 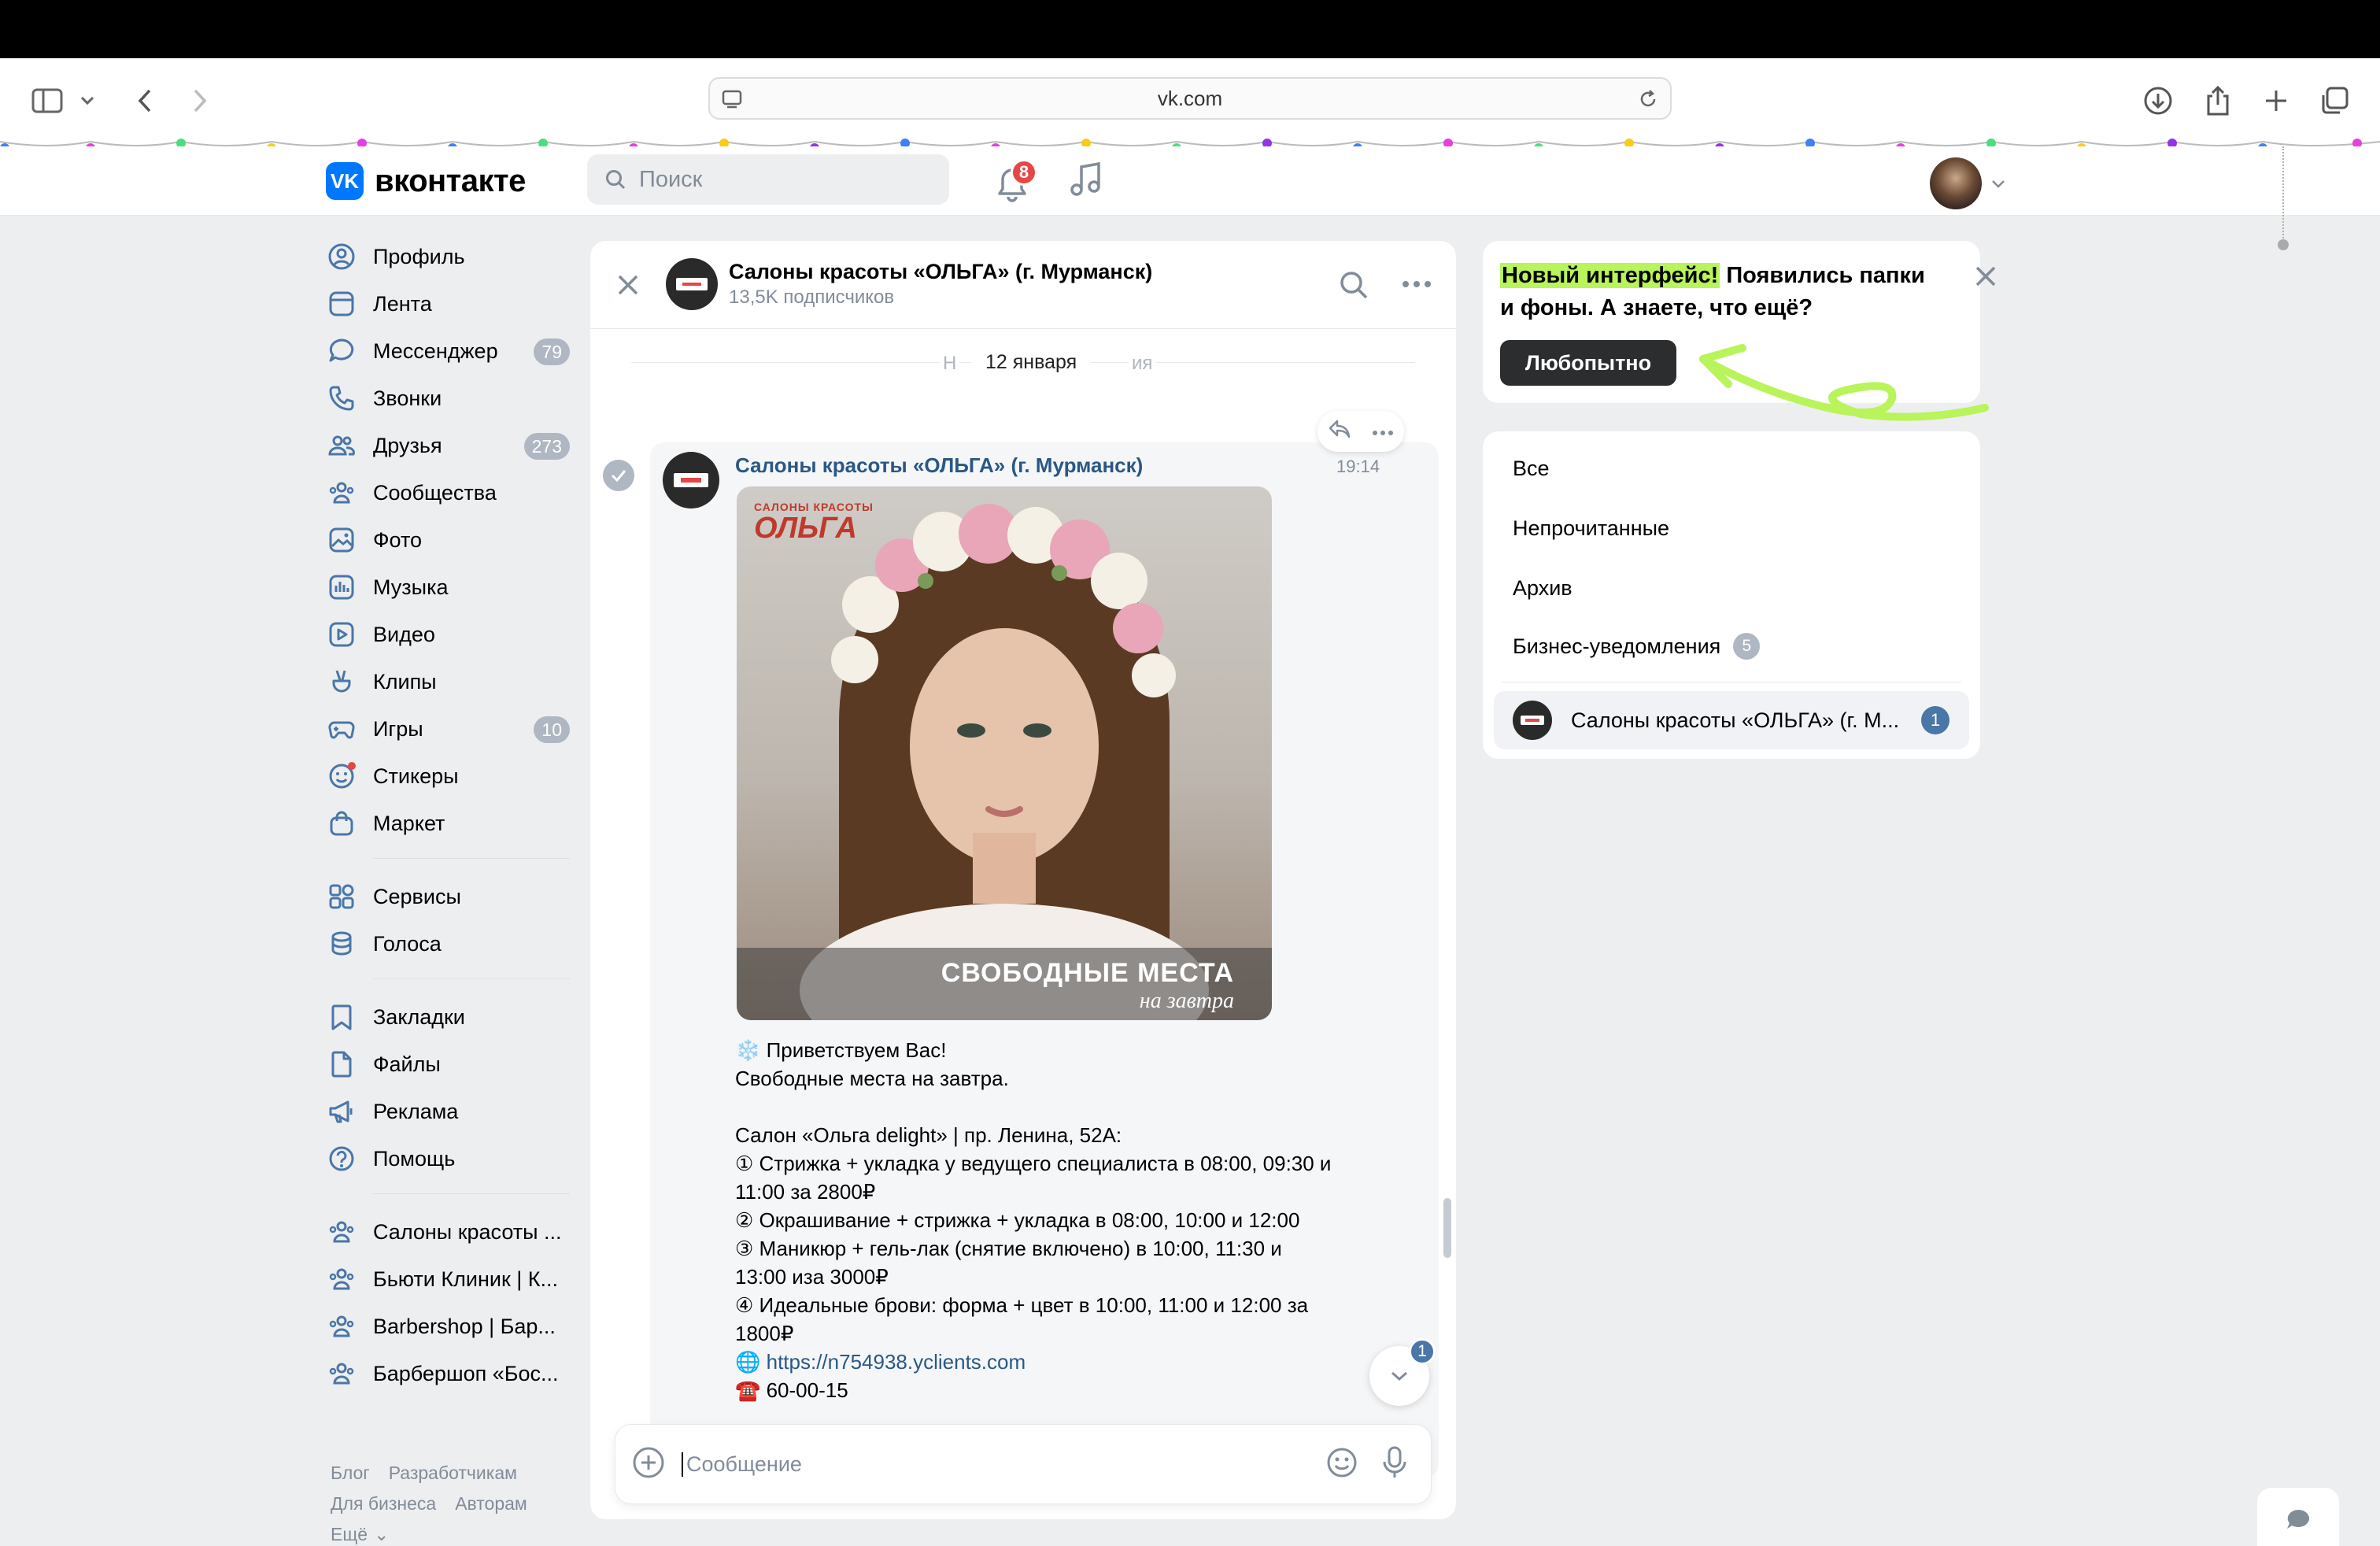 What do you see at coordinates (1339, 432) in the screenshot?
I see `reply-icon` at bounding box center [1339, 432].